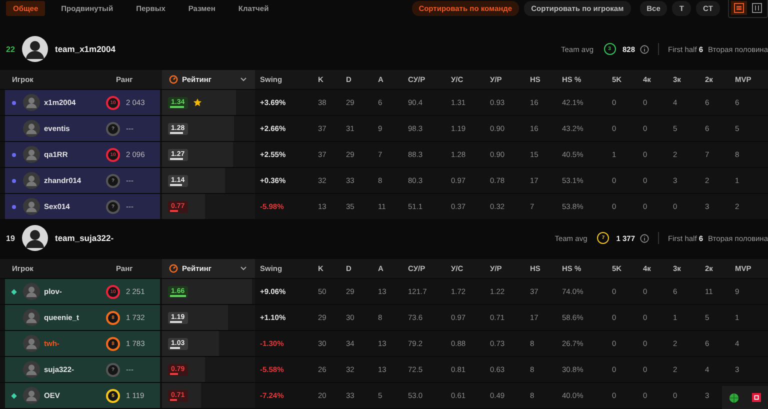 The image size is (768, 409). What do you see at coordinates (11, 49) in the screenshot?
I see `team-score: 22` at bounding box center [11, 49].